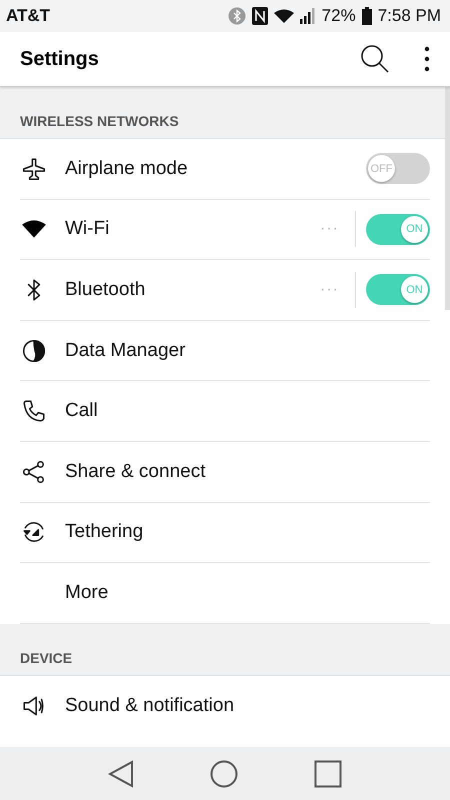 The height and width of the screenshot is (800, 450). Describe the element at coordinates (34, 169) in the screenshot. I see `airplane-icon` at that location.